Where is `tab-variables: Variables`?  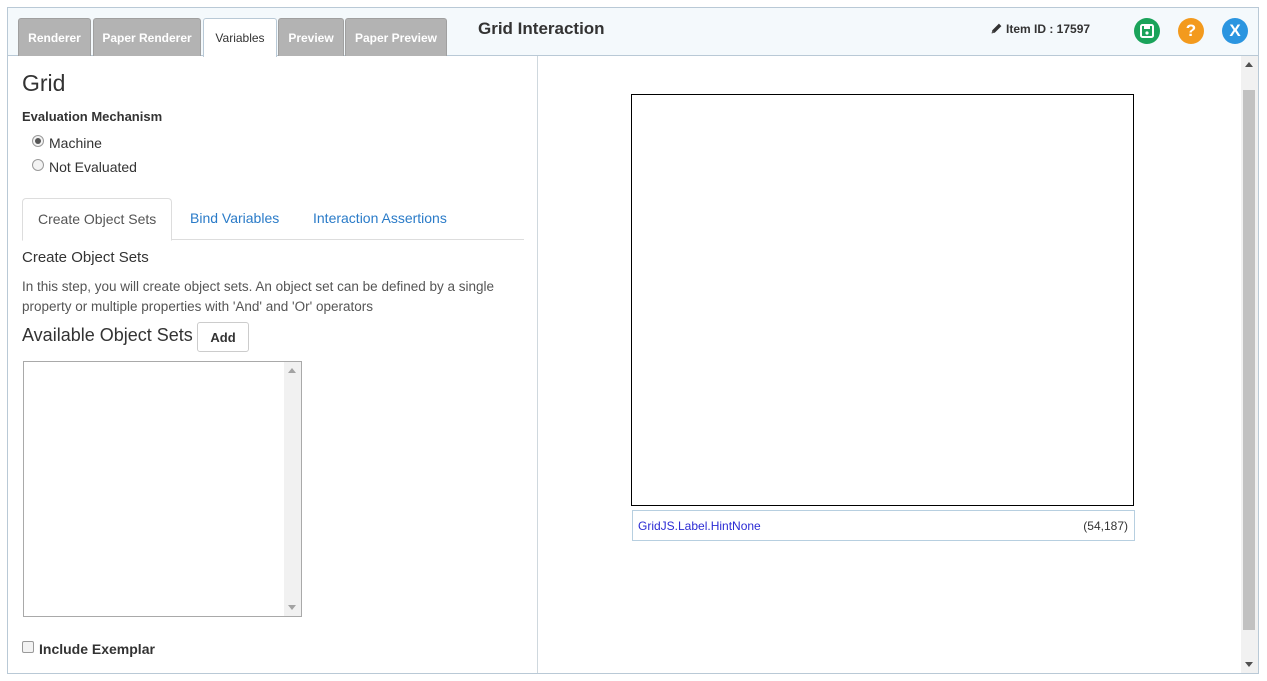
tab-variables: Variables is located at coordinates (240, 37).